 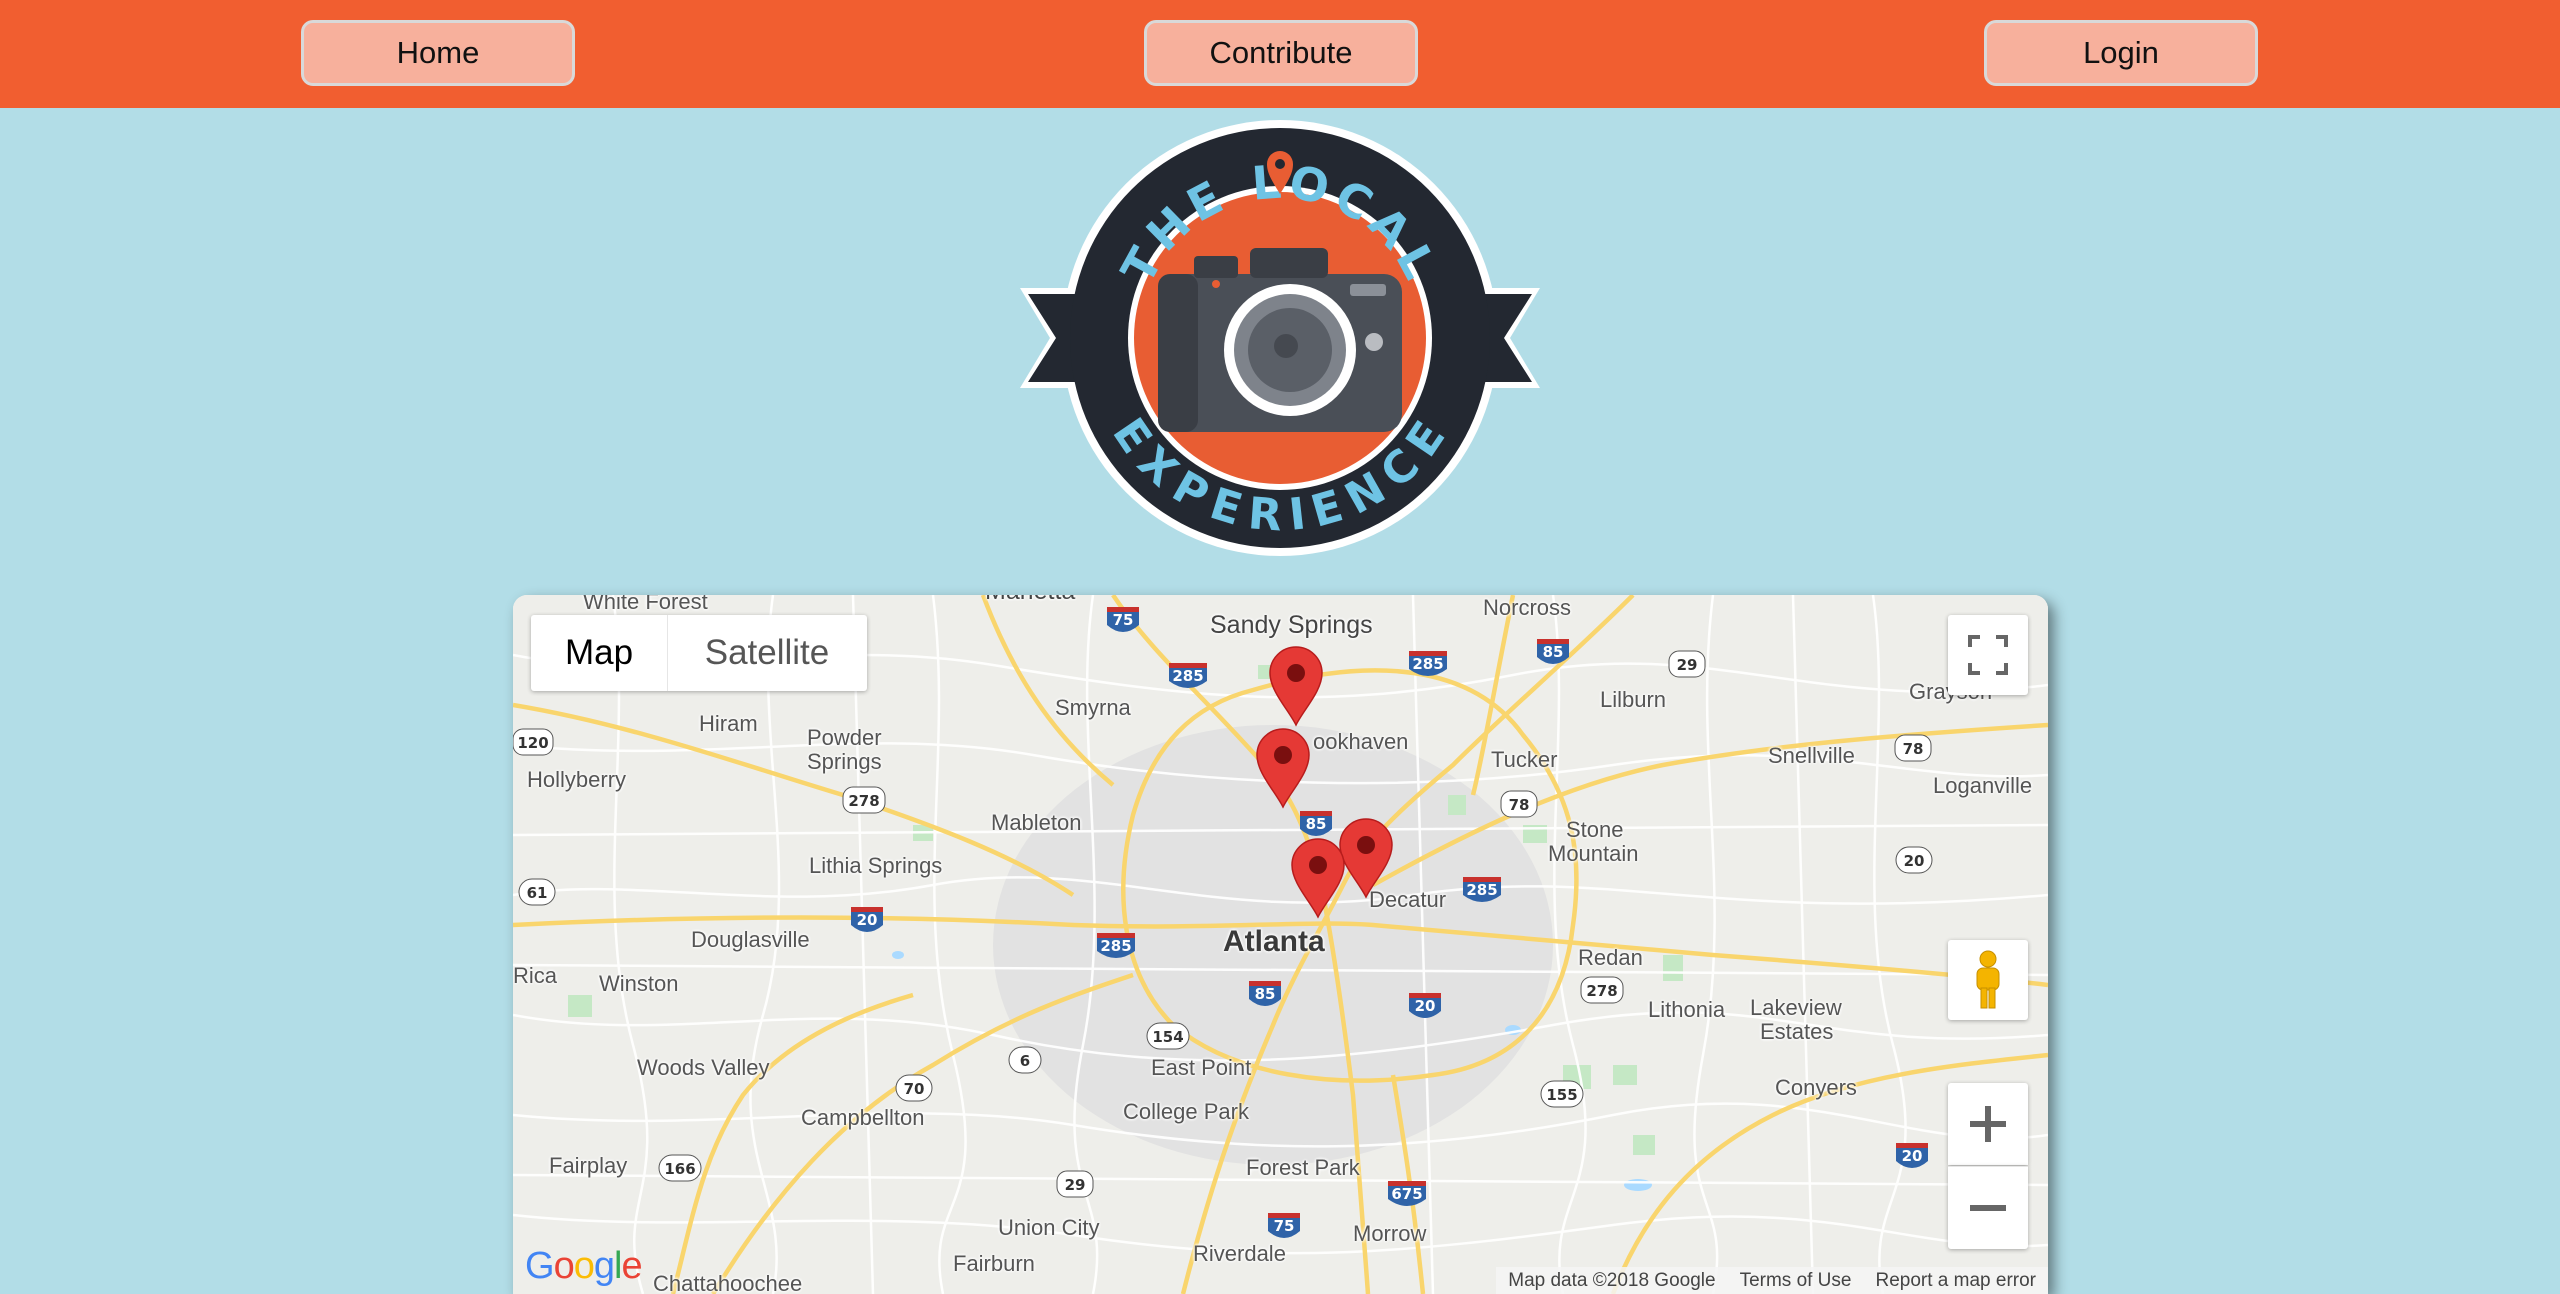 I want to click on report-map-error-link: Report a map error, so click(x=1955, y=1281).